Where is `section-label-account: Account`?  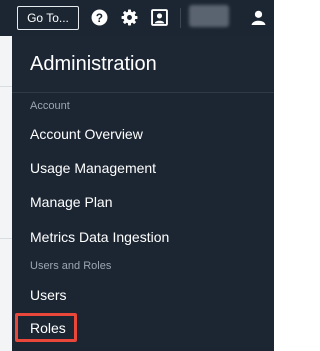 section-label-account: Account is located at coordinates (50, 106).